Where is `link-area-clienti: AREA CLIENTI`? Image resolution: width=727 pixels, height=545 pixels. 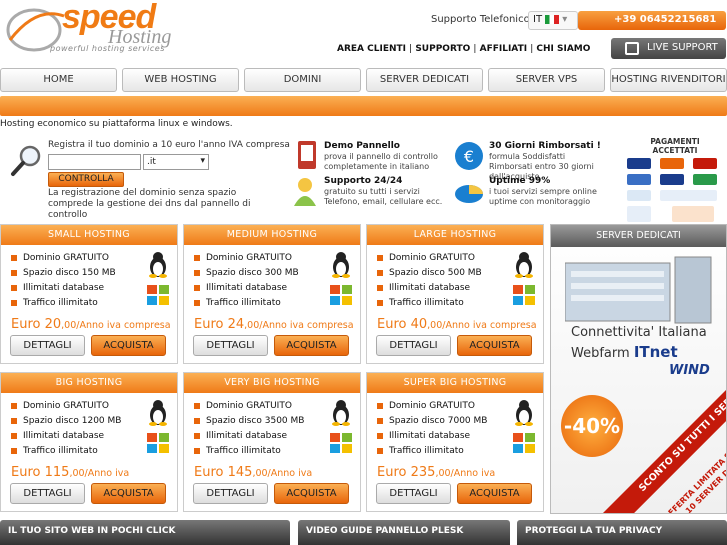
link-area-clienti: AREA CLIENTI is located at coordinates (371, 49).